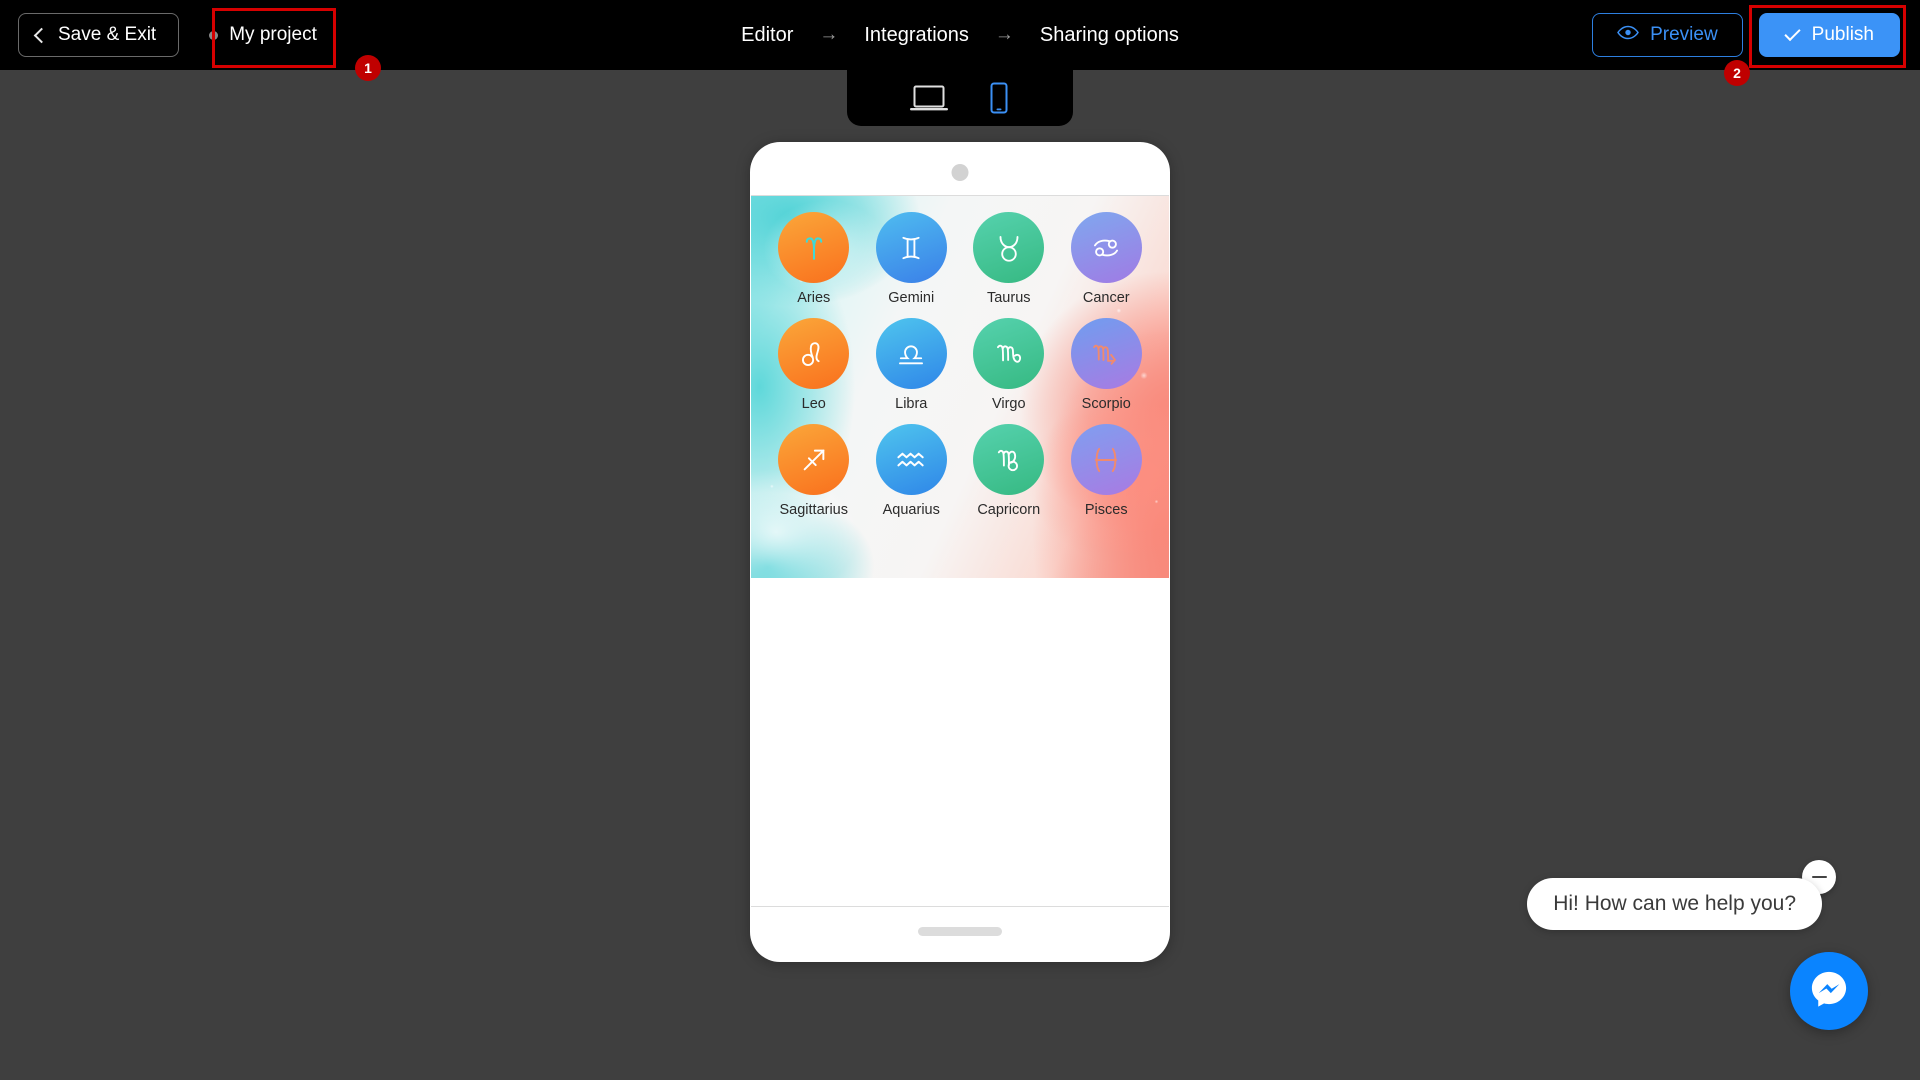  I want to click on zodiac-item-scorpio: Scorpio, so click(1107, 365).